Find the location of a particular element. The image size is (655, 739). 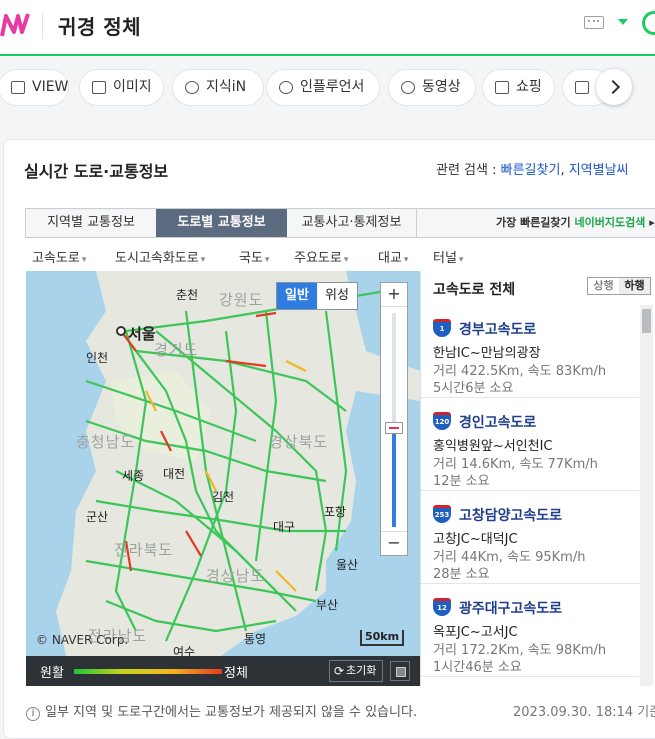

search-query: 귀경 정체 is located at coordinates (99, 25).